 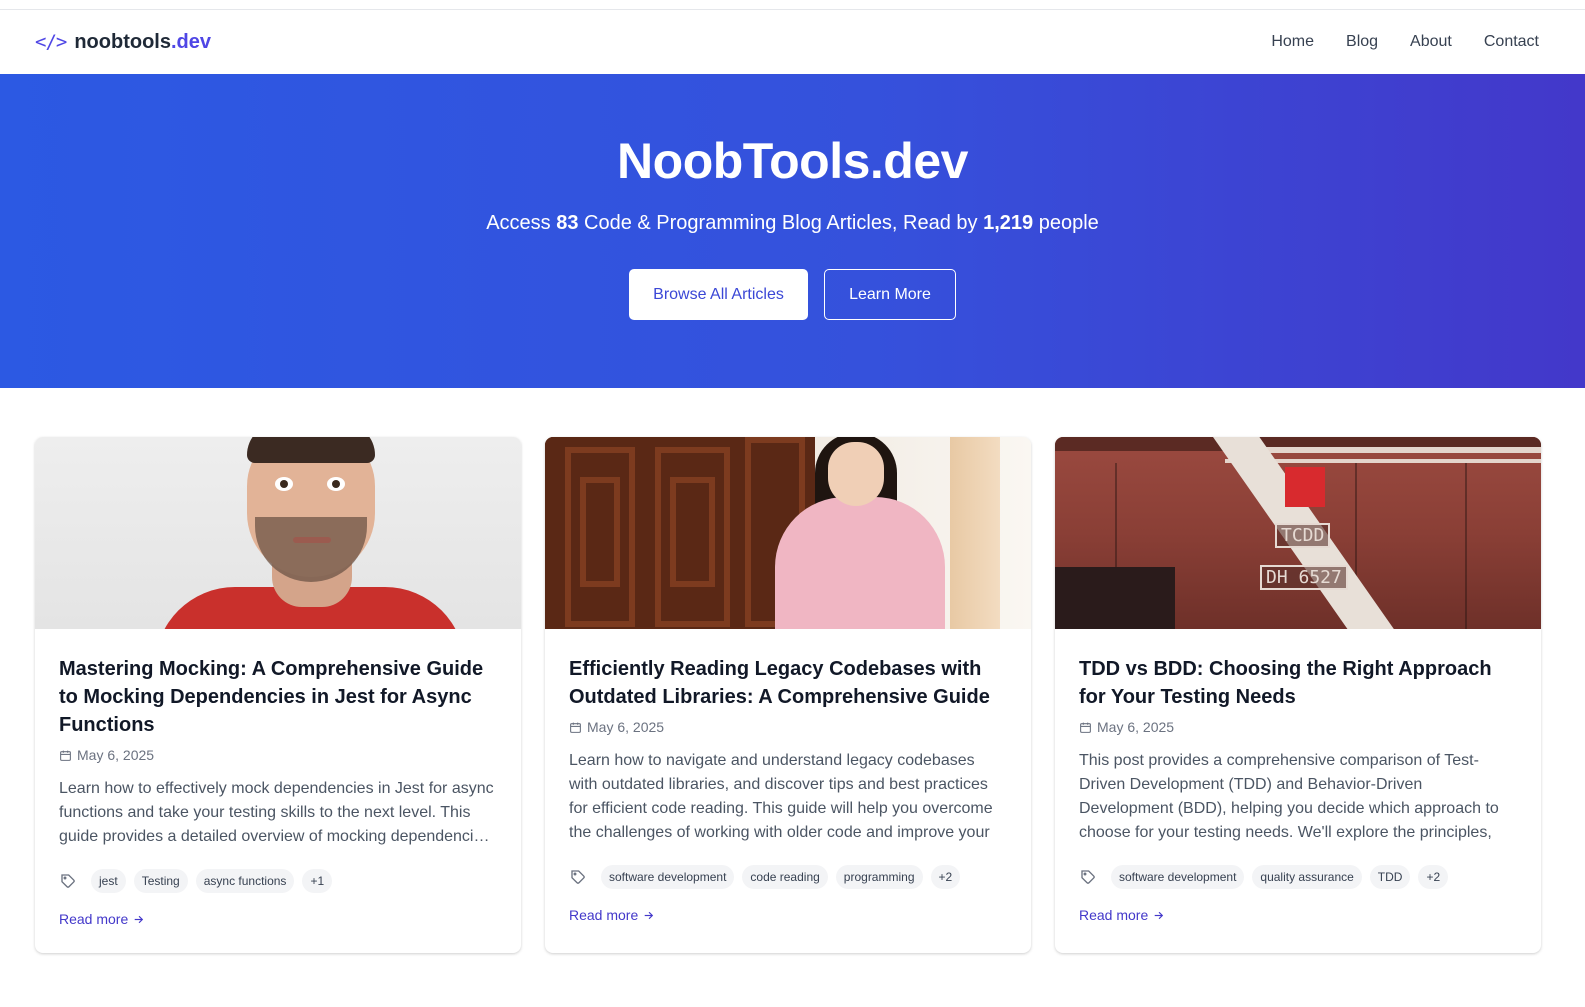 I want to click on hero-buttons: Browse All Articles Learn More, so click(x=792, y=294).